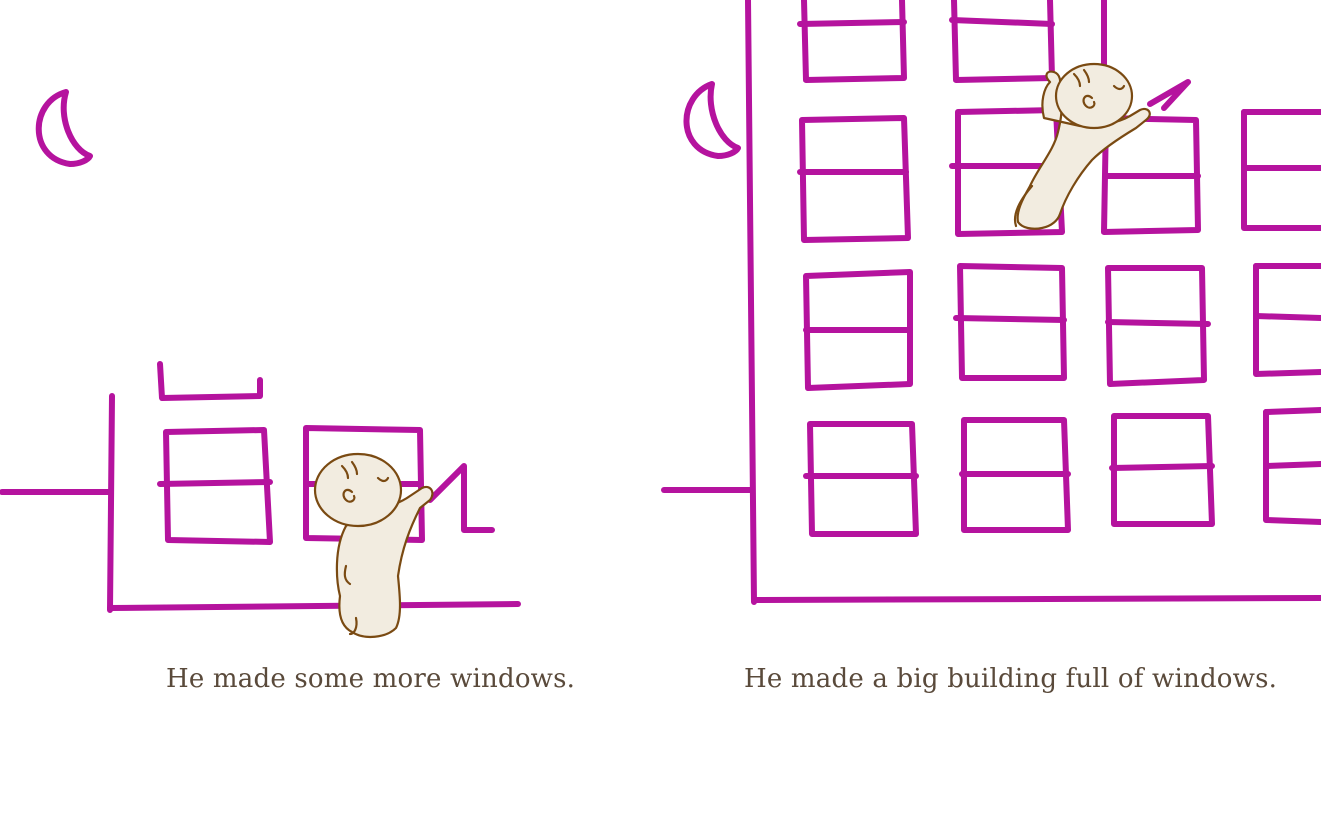  What do you see at coordinates (858, 330) in the screenshot?
I see `window-r2c1` at bounding box center [858, 330].